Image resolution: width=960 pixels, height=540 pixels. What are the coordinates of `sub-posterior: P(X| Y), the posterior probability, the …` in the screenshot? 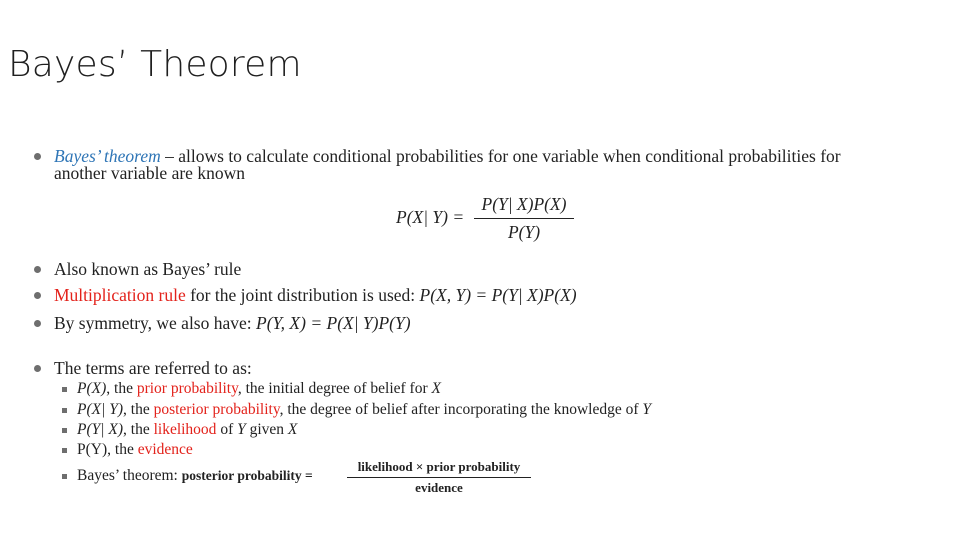 It's located at (364, 410).